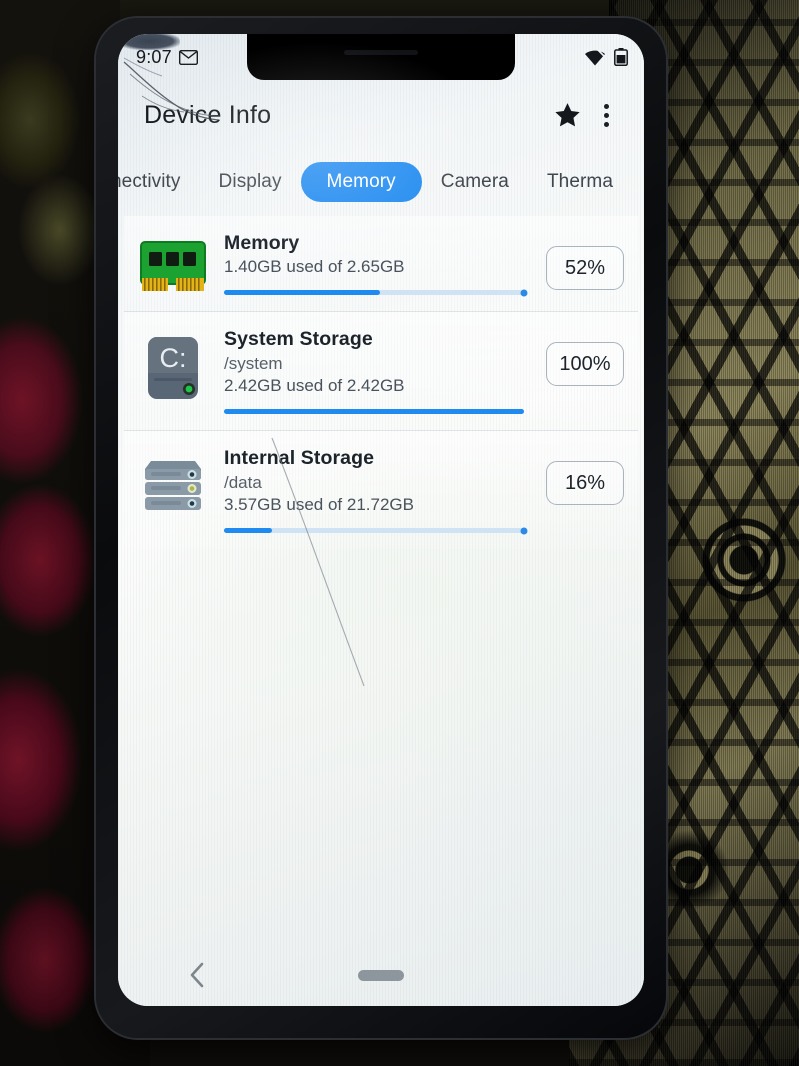 The width and height of the screenshot is (799, 1066). I want to click on status-bar-right, so click(606, 57).